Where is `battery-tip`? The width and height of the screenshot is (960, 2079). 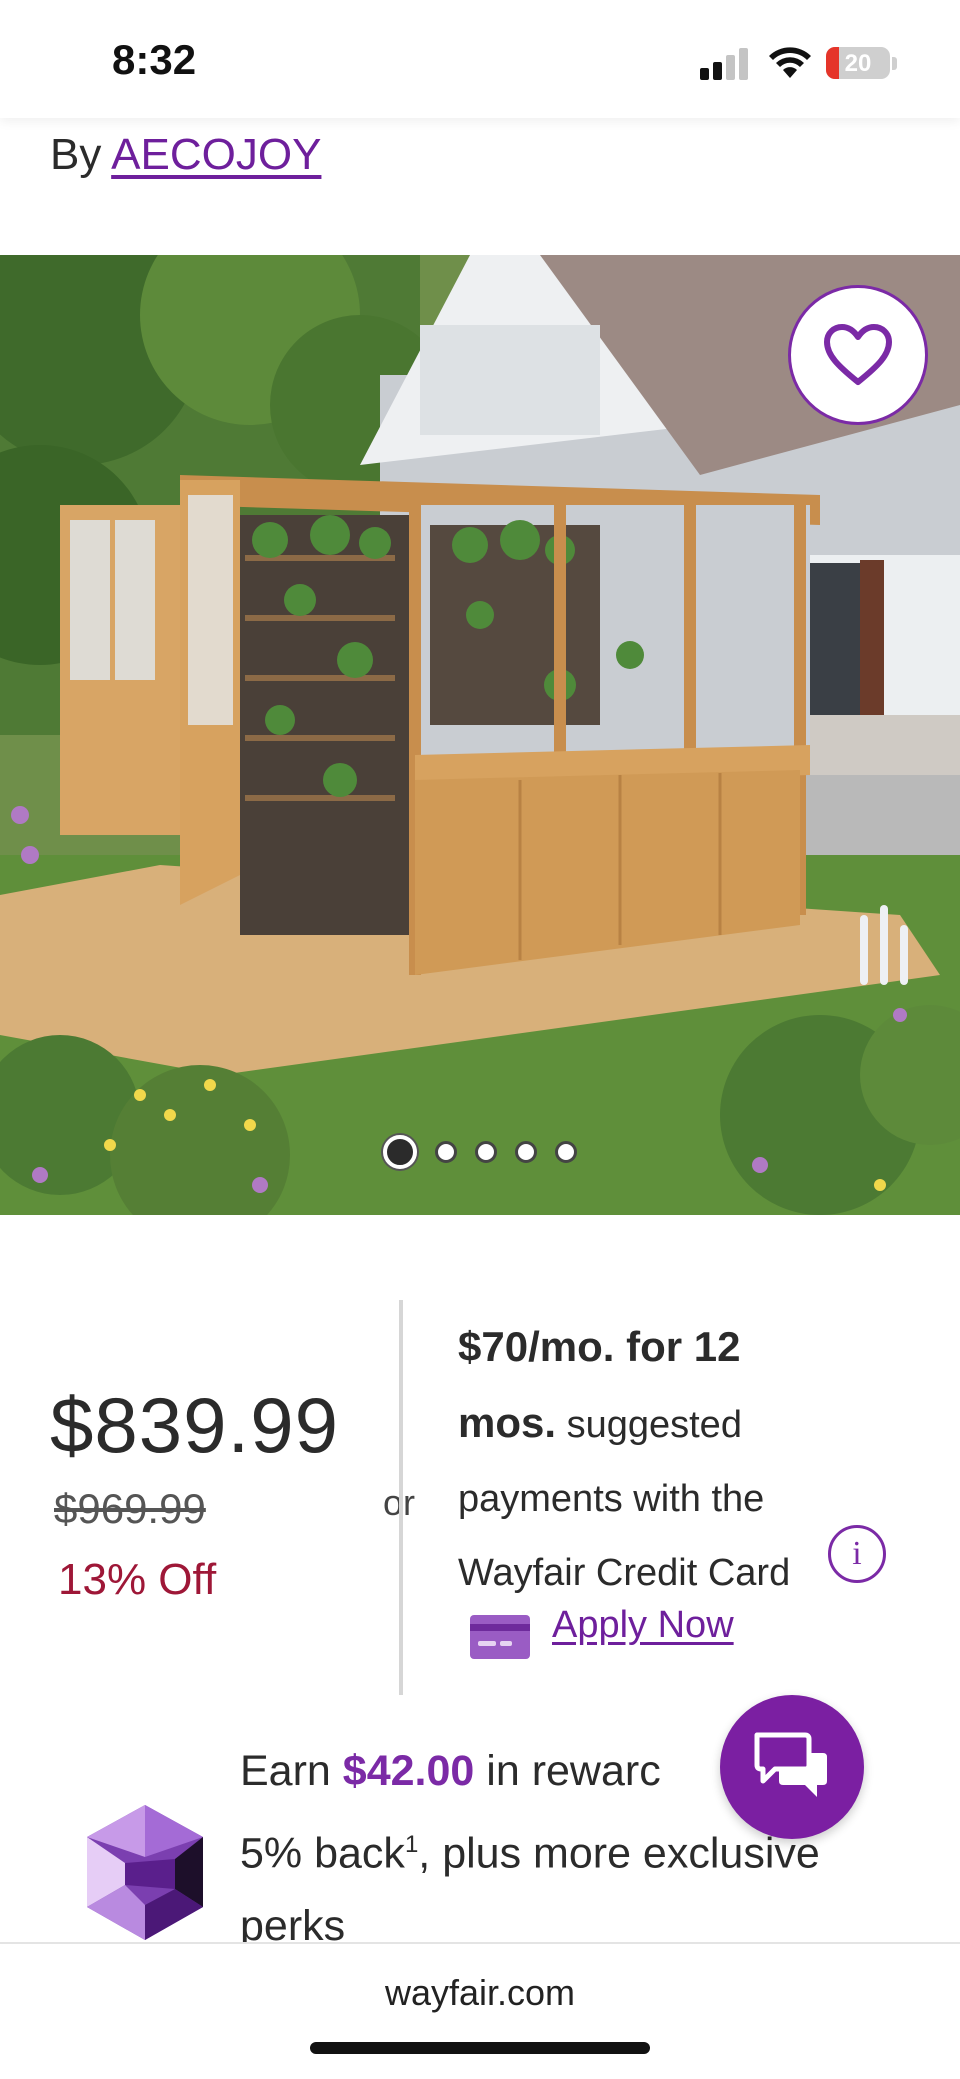 battery-tip is located at coordinates (894, 63).